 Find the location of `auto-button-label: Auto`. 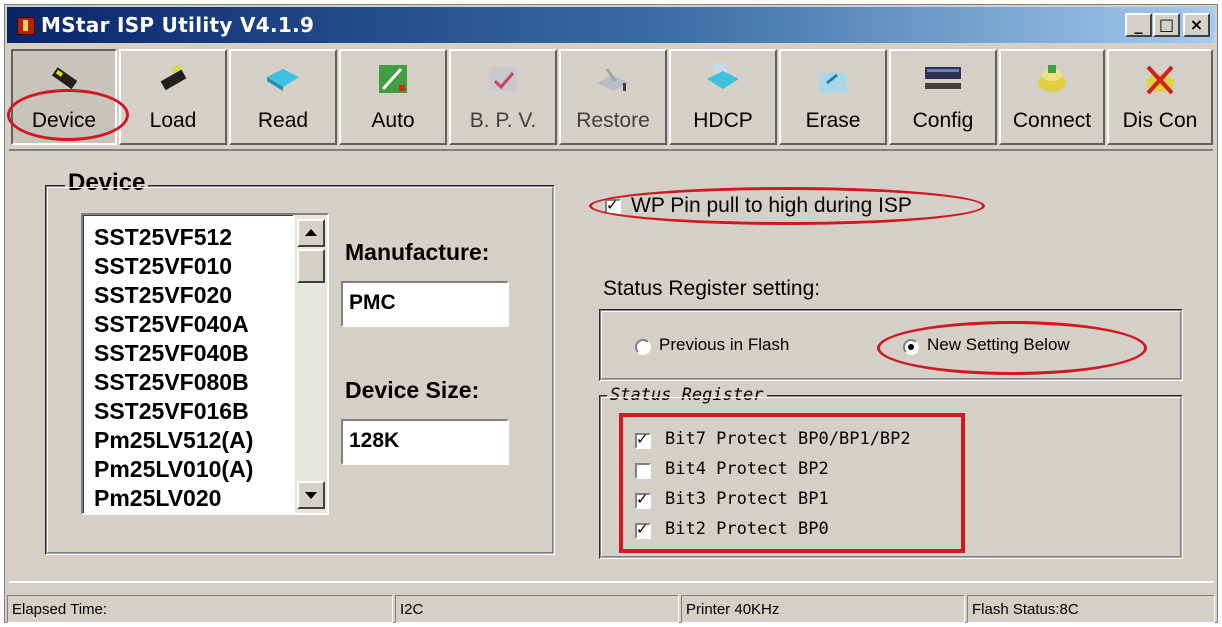

auto-button-label: Auto is located at coordinates (393, 120).